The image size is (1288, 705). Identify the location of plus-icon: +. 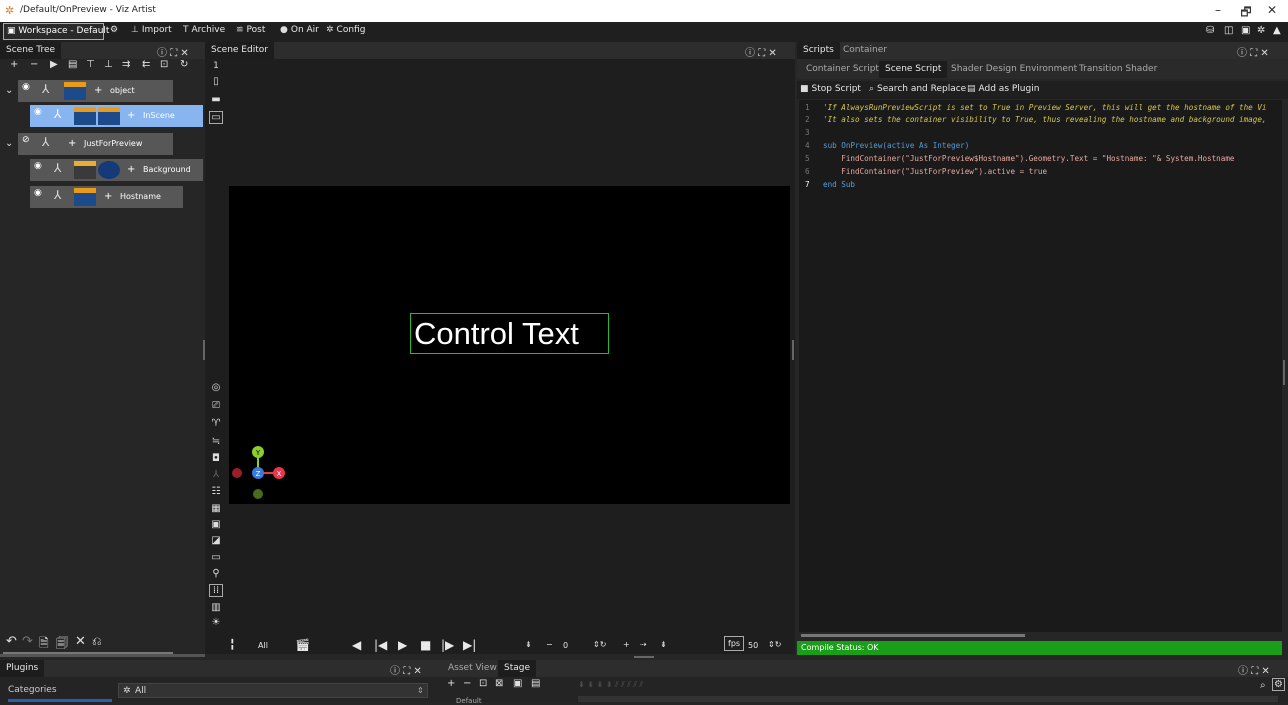
(626, 644).